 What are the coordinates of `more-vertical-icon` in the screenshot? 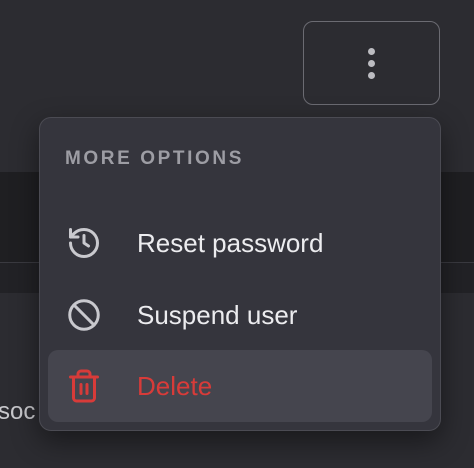 It's located at (371, 63).